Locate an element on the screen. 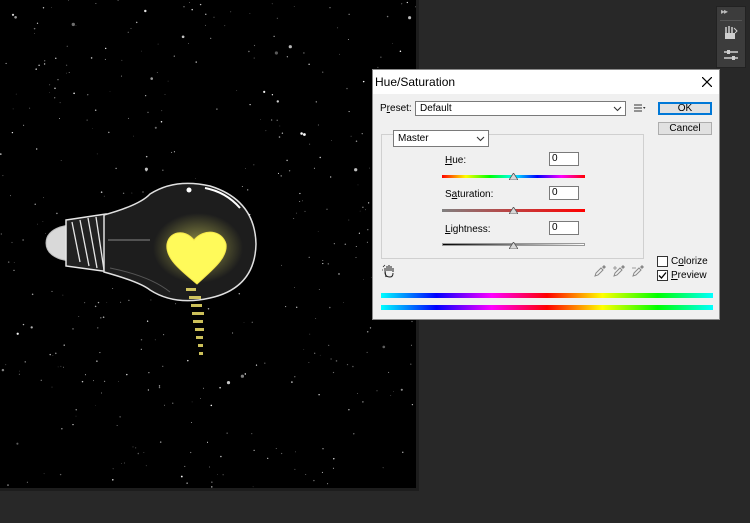  hue-slider-thumb is located at coordinates (513, 176).